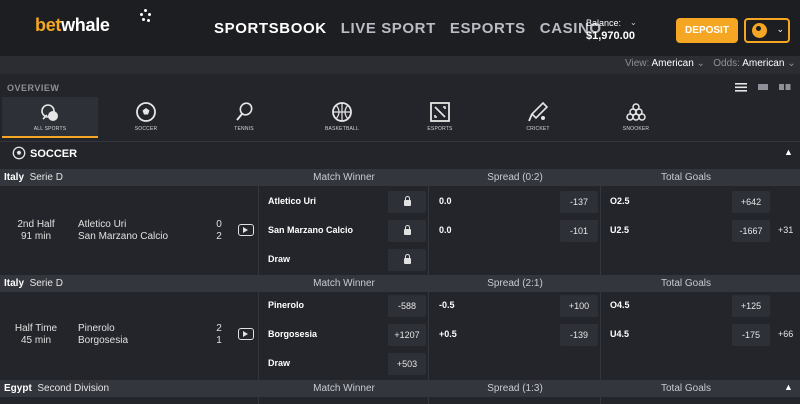 The width and height of the screenshot is (800, 404). I want to click on account-menu-button: ⌄, so click(767, 30).